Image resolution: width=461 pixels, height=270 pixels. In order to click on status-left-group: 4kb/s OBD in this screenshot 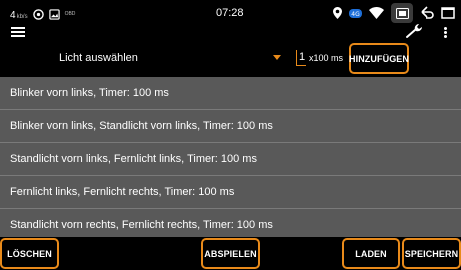, I will do `click(42, 14)`.